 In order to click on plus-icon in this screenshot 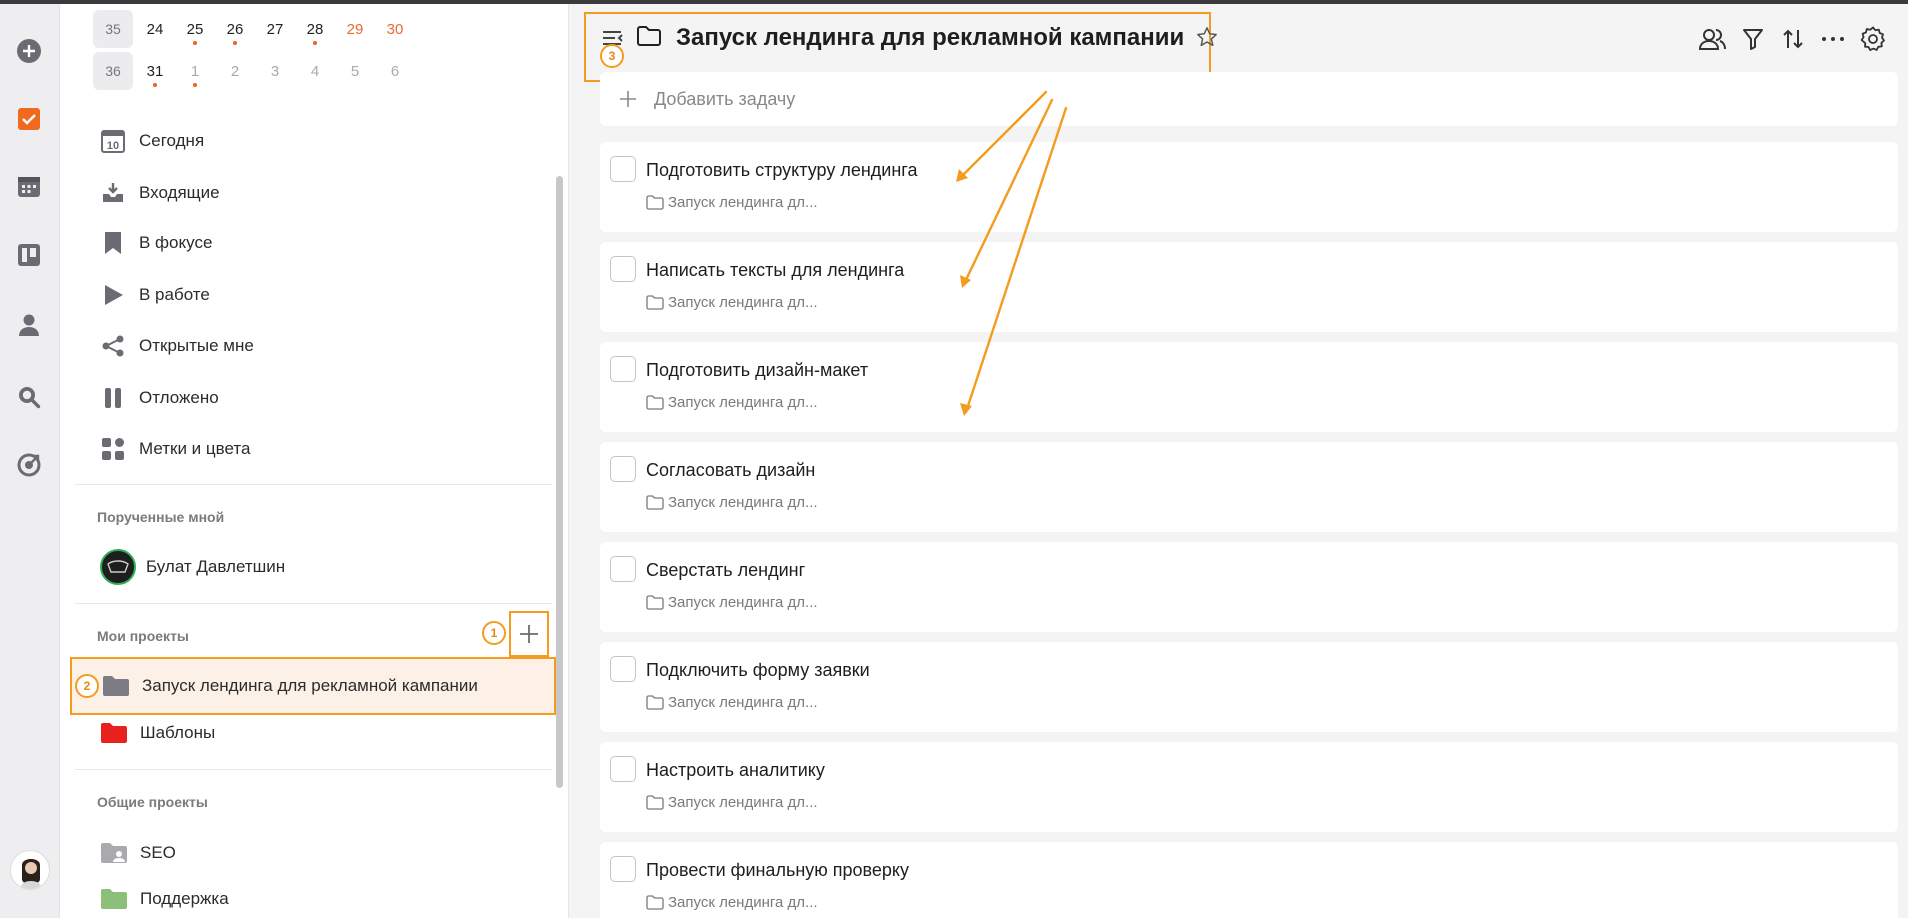, I will do `click(628, 99)`.